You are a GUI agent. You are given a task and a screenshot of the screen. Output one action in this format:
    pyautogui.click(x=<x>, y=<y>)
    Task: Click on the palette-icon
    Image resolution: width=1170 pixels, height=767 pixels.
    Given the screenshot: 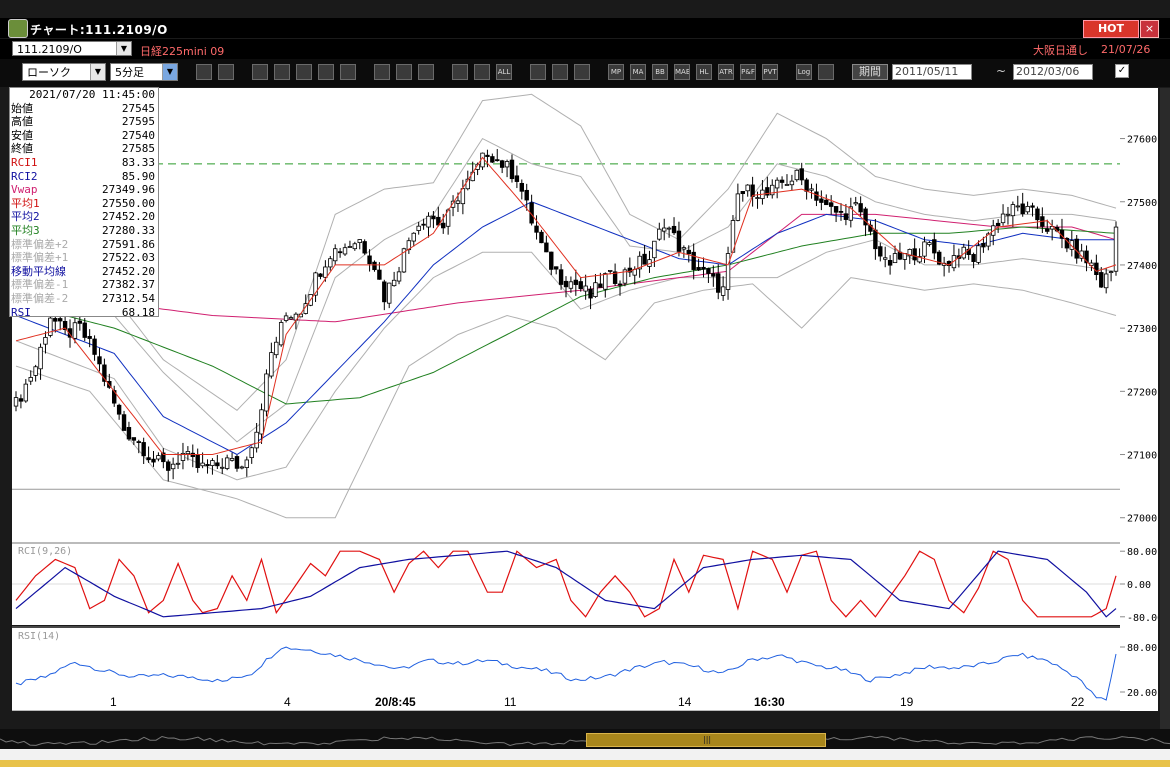 What is the action you would take?
    pyautogui.click(x=582, y=72)
    